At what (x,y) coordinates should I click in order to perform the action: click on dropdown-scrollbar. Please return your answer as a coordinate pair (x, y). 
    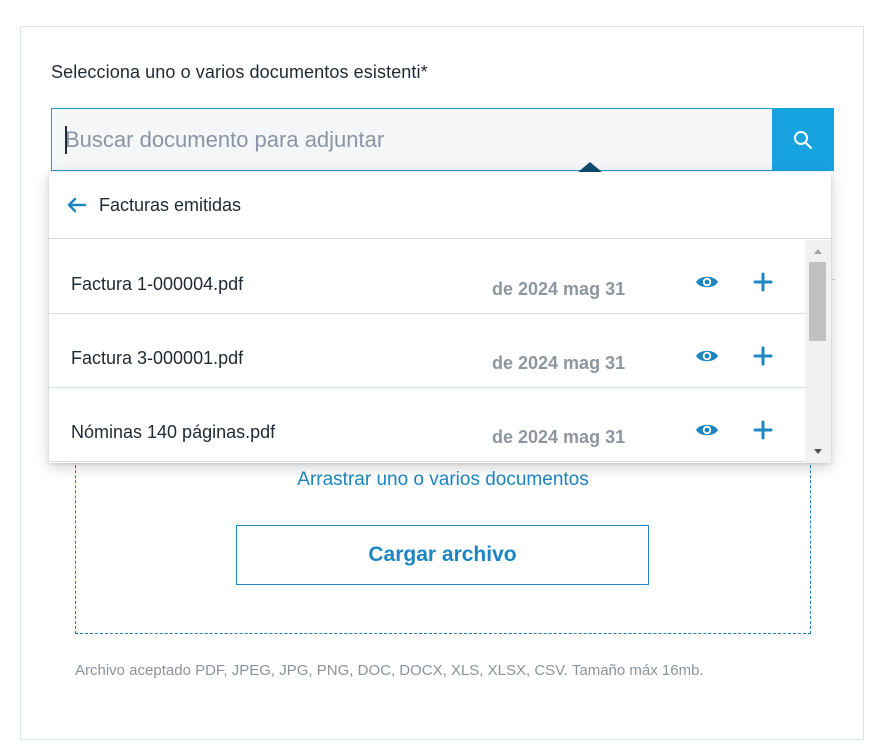
    Looking at the image, I should click on (818, 351).